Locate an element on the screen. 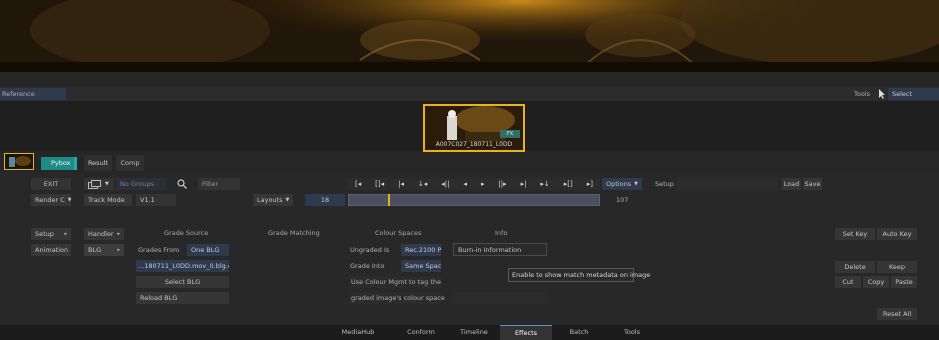 The image size is (939, 340). prev-mark-icon: []◂ is located at coordinates (379, 184).